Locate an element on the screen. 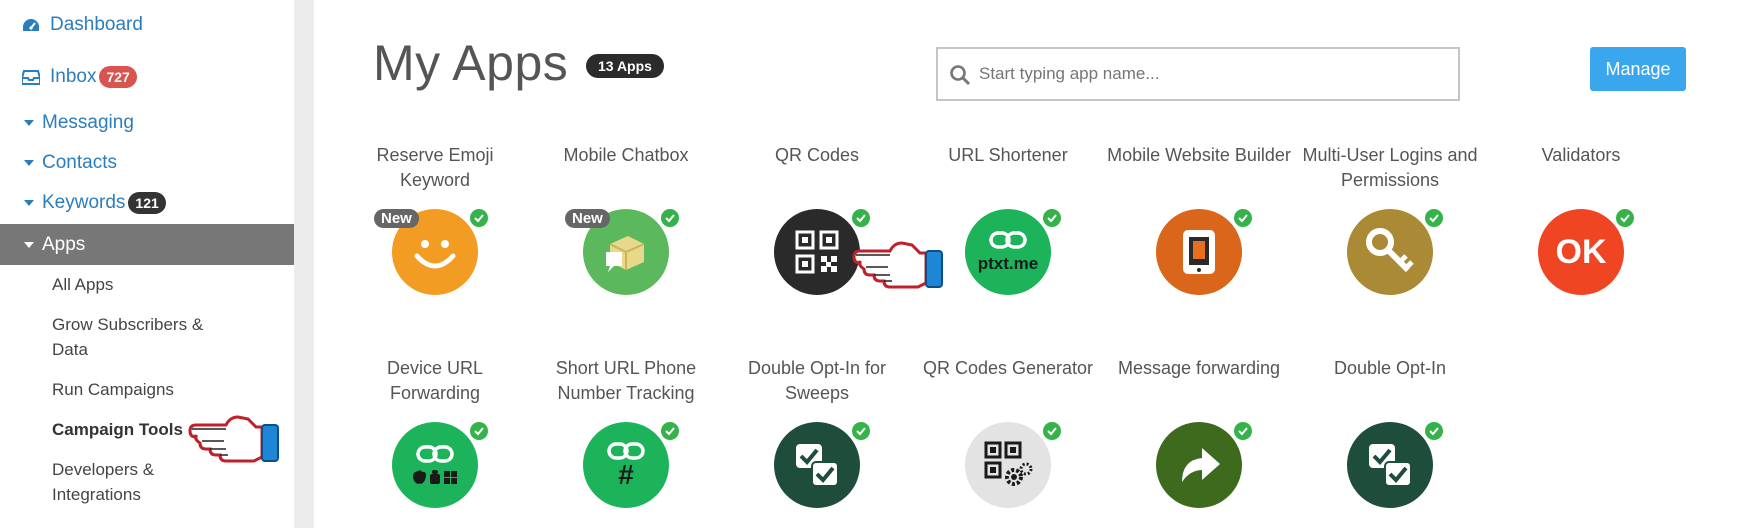 Image resolution: width=1750 pixels, height=528 pixels. app-tile-validators: Validators OK is located at coordinates (1581, 228).